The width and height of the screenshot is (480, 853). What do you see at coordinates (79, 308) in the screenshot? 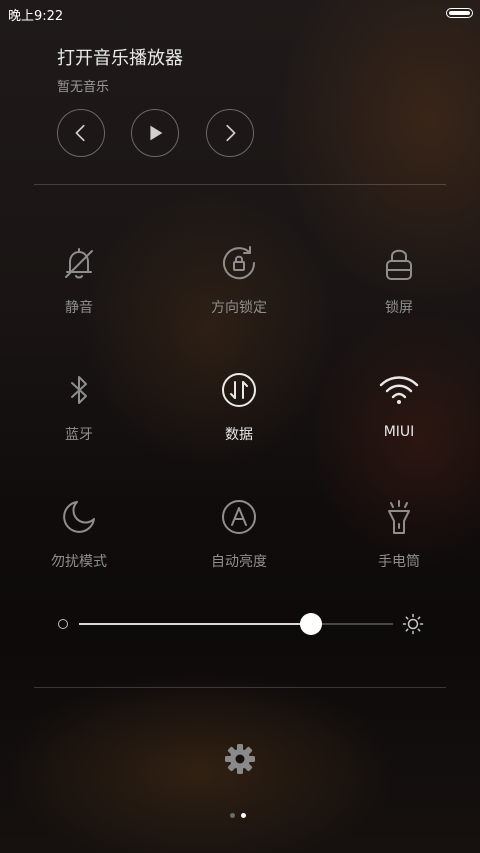
I see `toggle-label: 静音` at bounding box center [79, 308].